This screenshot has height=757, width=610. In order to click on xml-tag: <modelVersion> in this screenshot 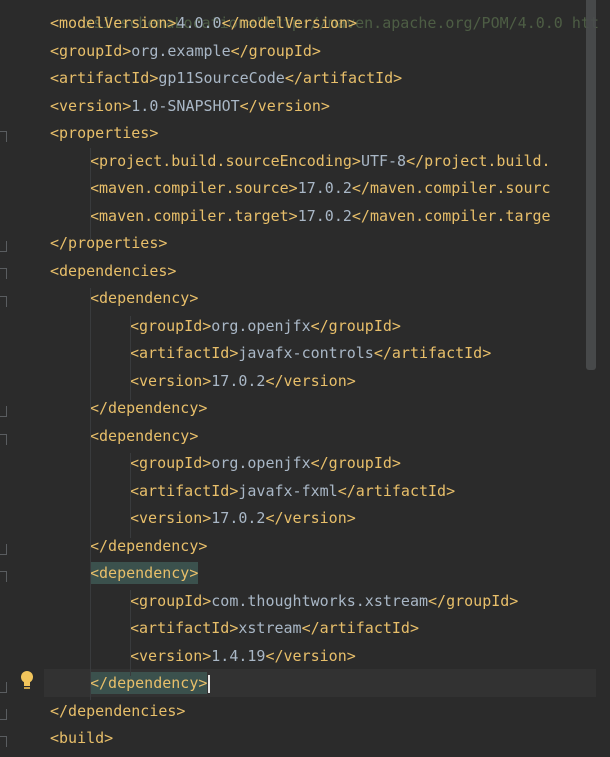, I will do `click(113, 23)`.